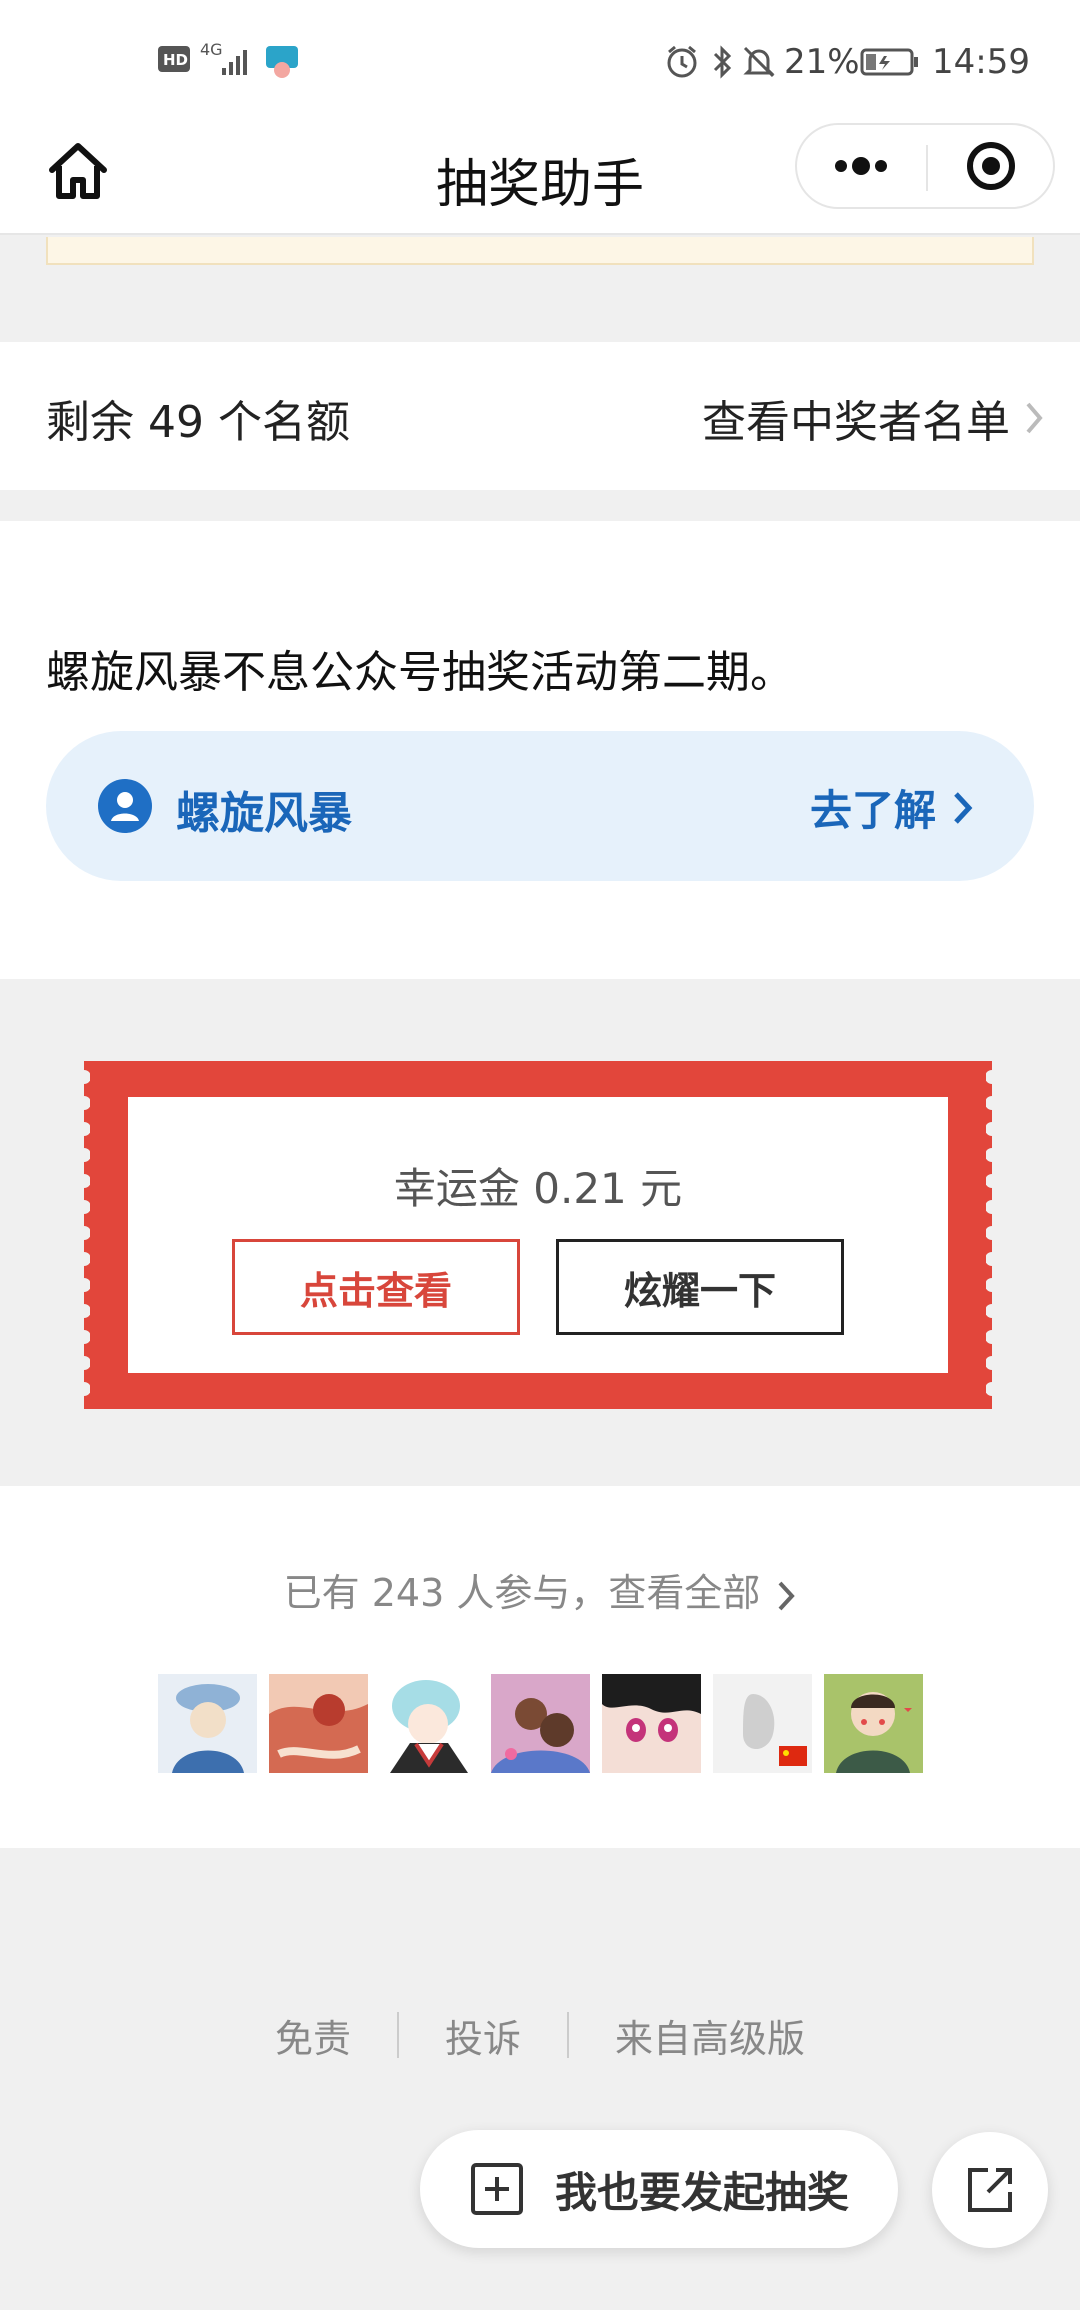 The width and height of the screenshot is (1080, 2310). Describe the element at coordinates (496, 2189) in the screenshot. I see `add-square-icon` at that location.